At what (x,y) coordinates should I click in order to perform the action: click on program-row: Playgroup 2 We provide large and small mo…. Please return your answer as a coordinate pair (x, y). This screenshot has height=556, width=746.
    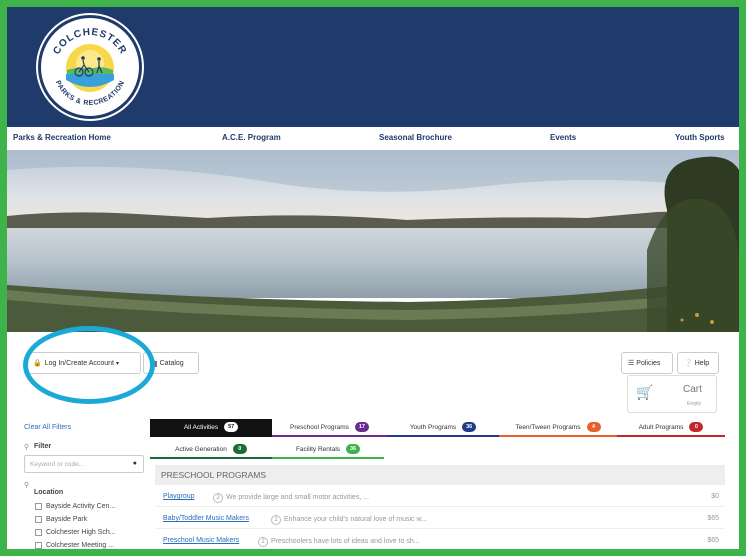
    Looking at the image, I should click on (440, 497).